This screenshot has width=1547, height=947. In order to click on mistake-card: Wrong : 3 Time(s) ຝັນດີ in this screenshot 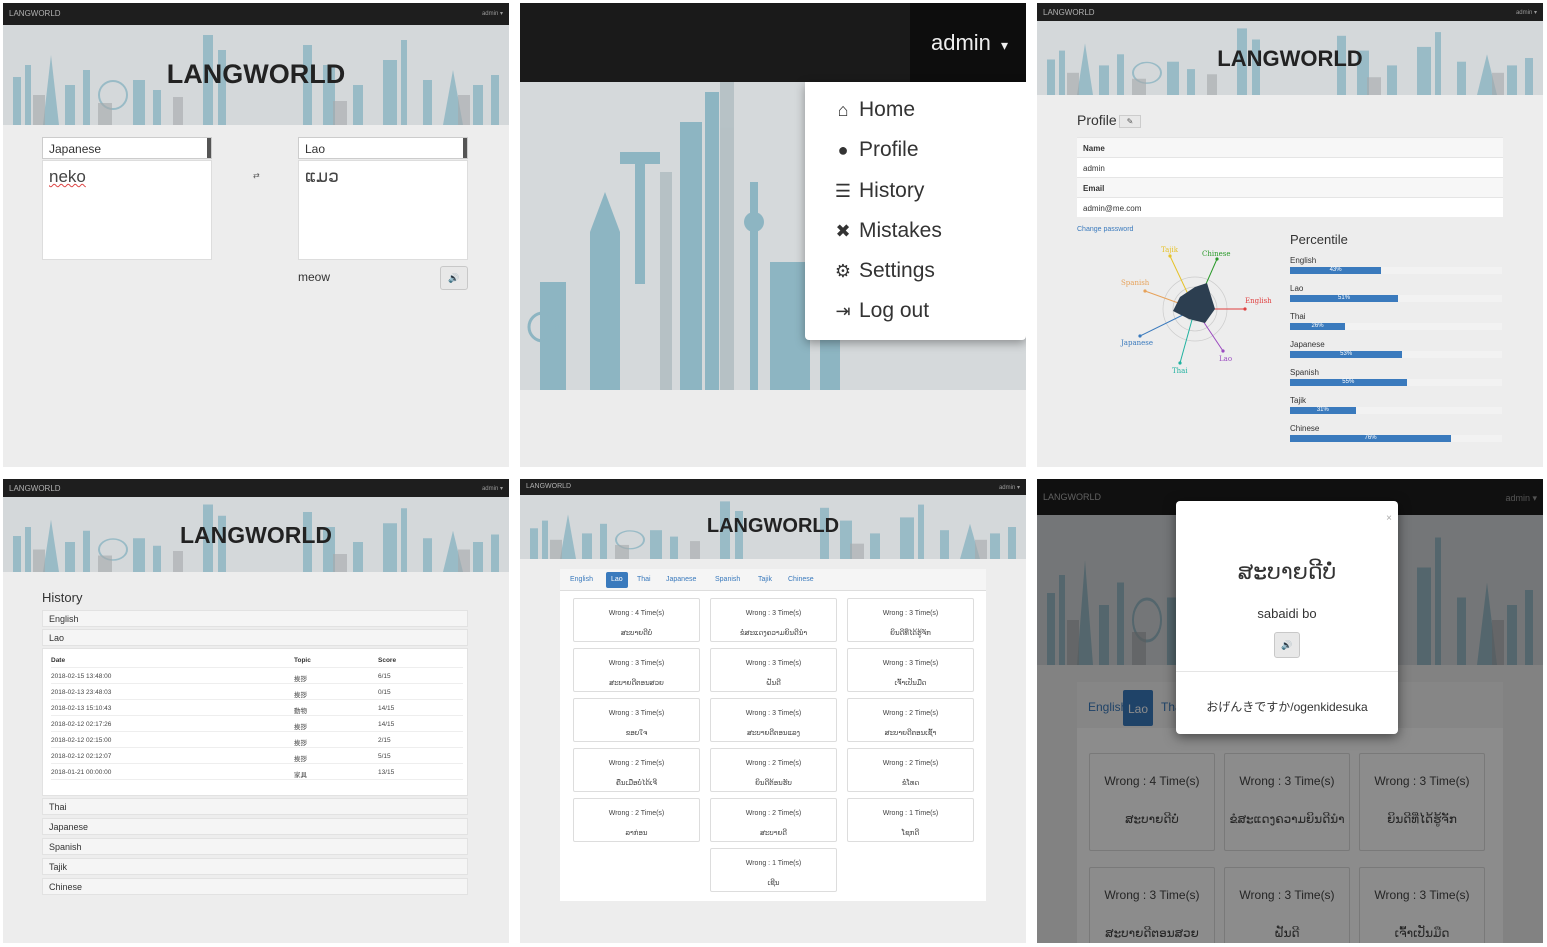, I will do `click(773, 670)`.